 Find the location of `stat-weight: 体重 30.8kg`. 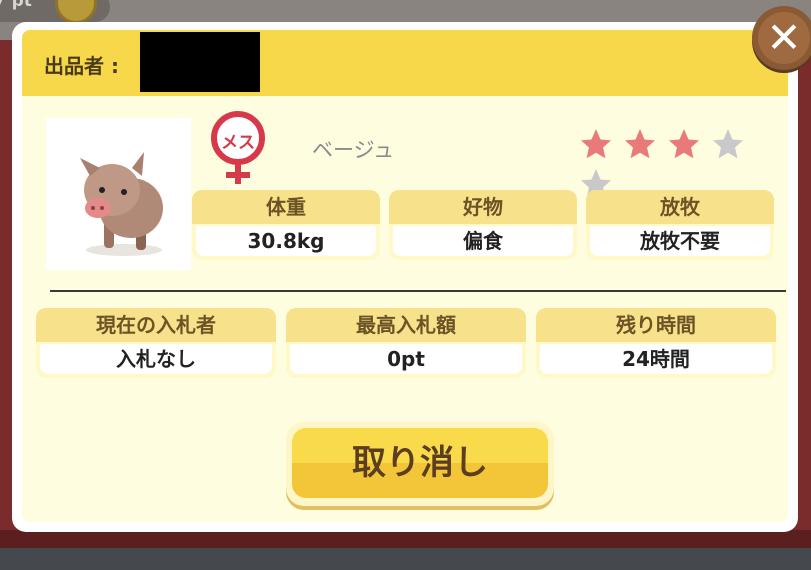

stat-weight: 体重 30.8kg is located at coordinates (286, 225).